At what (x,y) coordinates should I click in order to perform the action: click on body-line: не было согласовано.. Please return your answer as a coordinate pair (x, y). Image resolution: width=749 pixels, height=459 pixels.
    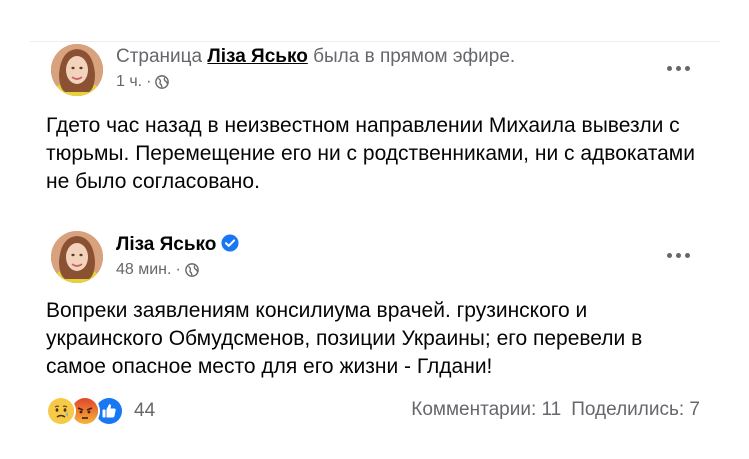
    Looking at the image, I should click on (153, 181).